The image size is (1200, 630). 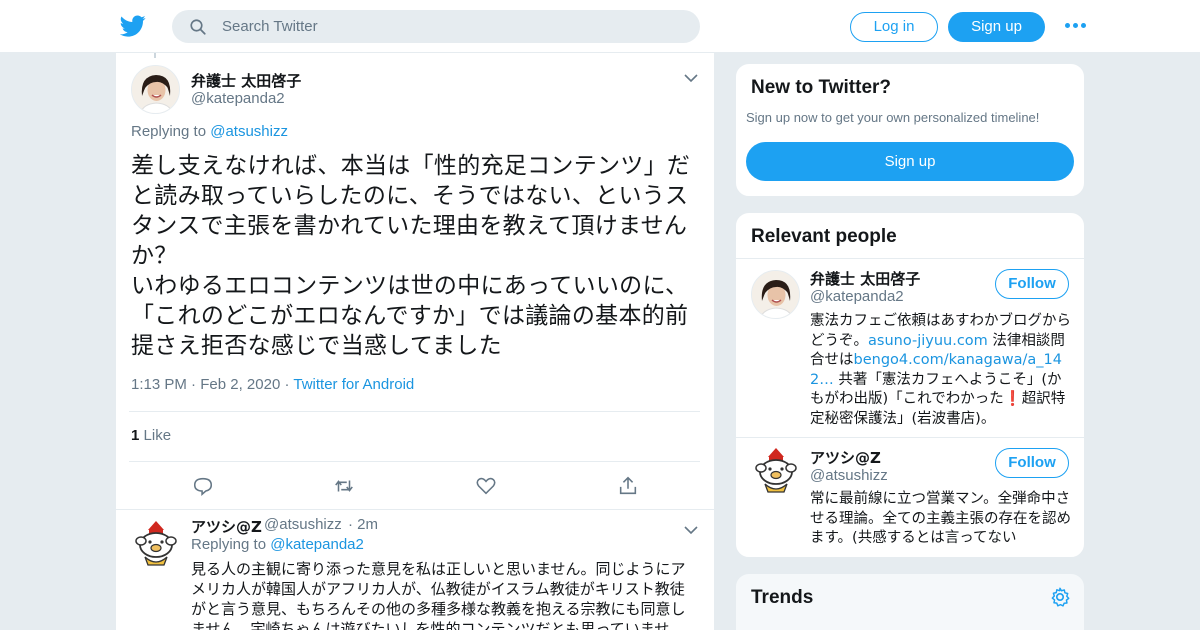 What do you see at coordinates (240, 384) in the screenshot?
I see `tweet-date: Feb 2, 2020` at bounding box center [240, 384].